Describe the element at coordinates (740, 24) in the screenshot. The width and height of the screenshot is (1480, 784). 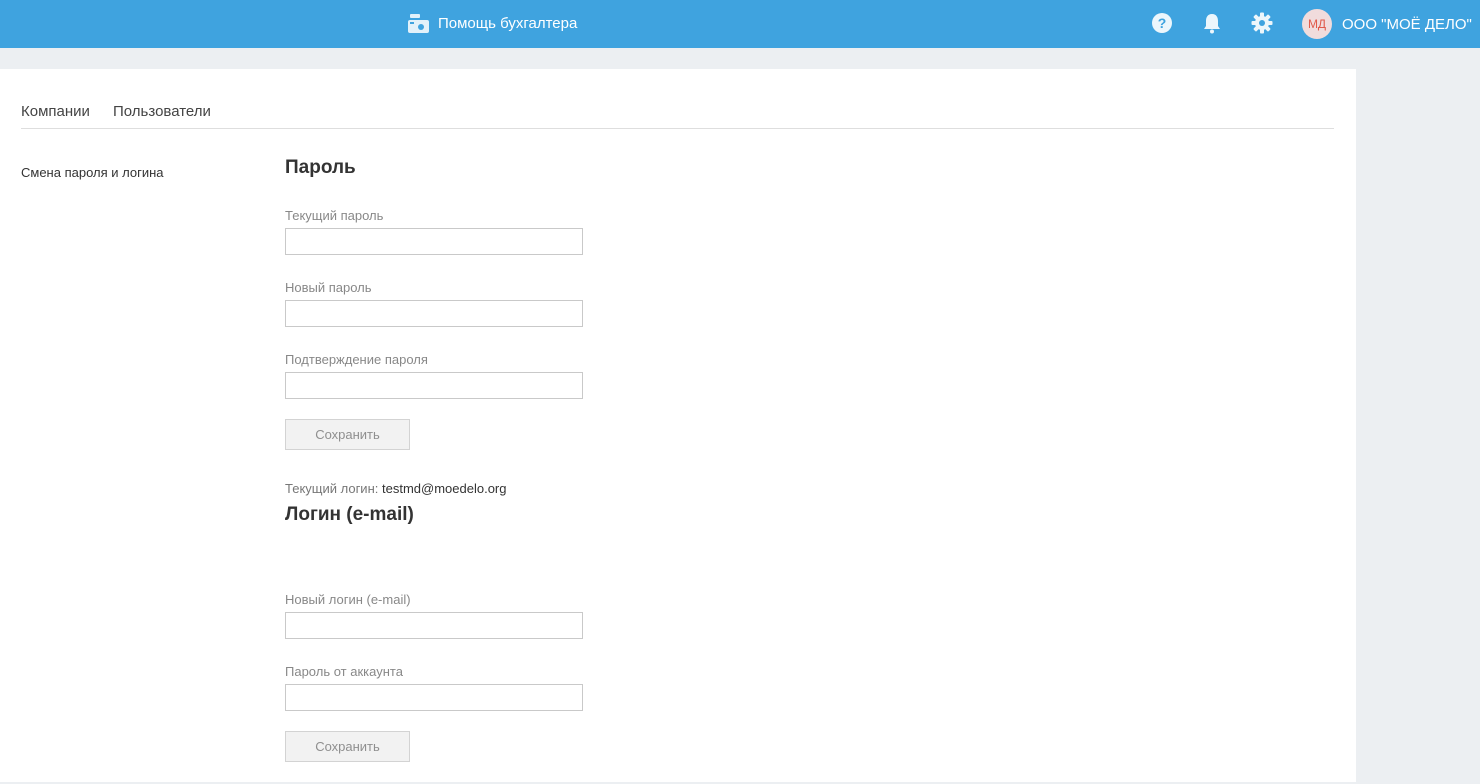
I see `top-bar: Помощь бухгалтера ? МД ООО "МОЁ ДЕЛО"` at that location.